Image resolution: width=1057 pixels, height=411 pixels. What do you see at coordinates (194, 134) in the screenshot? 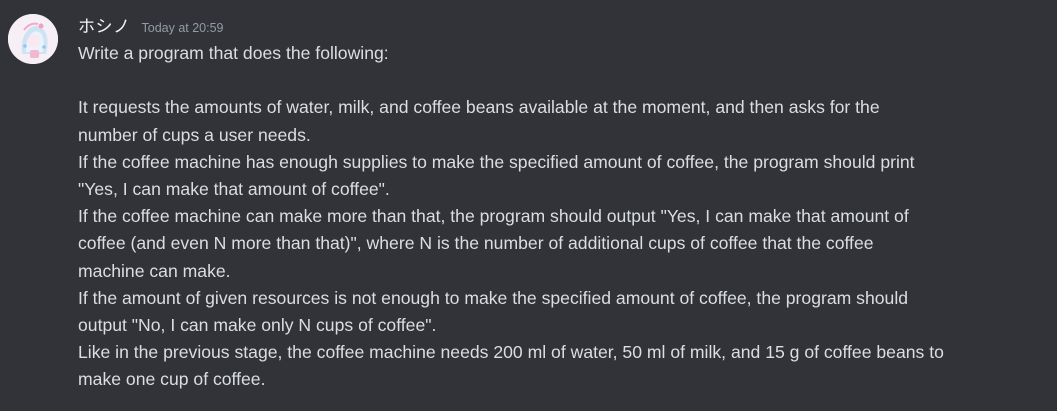
I see `message-line: number of cups a user needs.` at bounding box center [194, 134].